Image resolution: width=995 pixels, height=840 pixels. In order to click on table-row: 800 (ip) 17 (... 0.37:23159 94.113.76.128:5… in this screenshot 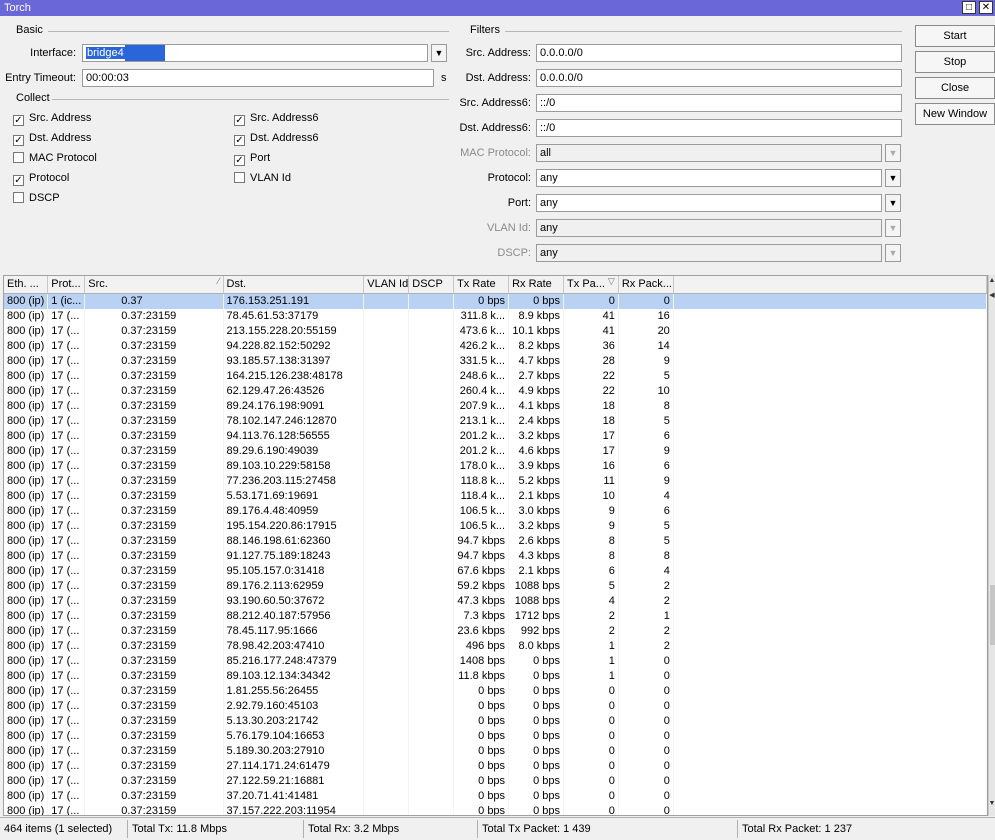, I will do `click(495, 436)`.